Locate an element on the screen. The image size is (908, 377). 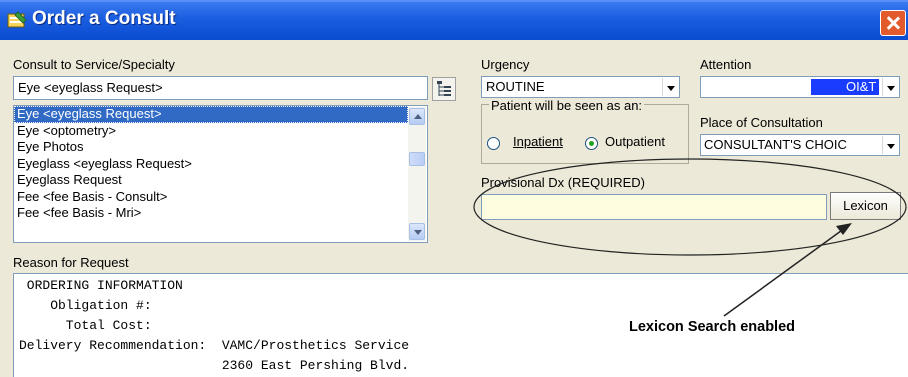
provisional-dx-input is located at coordinates (654, 207).